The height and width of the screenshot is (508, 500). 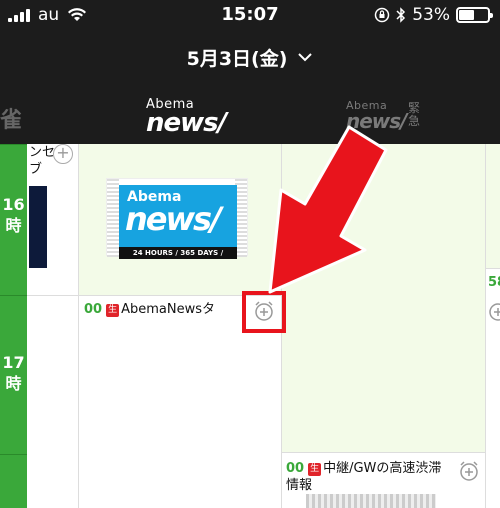 I want to click on add-reservation-icon: +, so click(x=63, y=154).